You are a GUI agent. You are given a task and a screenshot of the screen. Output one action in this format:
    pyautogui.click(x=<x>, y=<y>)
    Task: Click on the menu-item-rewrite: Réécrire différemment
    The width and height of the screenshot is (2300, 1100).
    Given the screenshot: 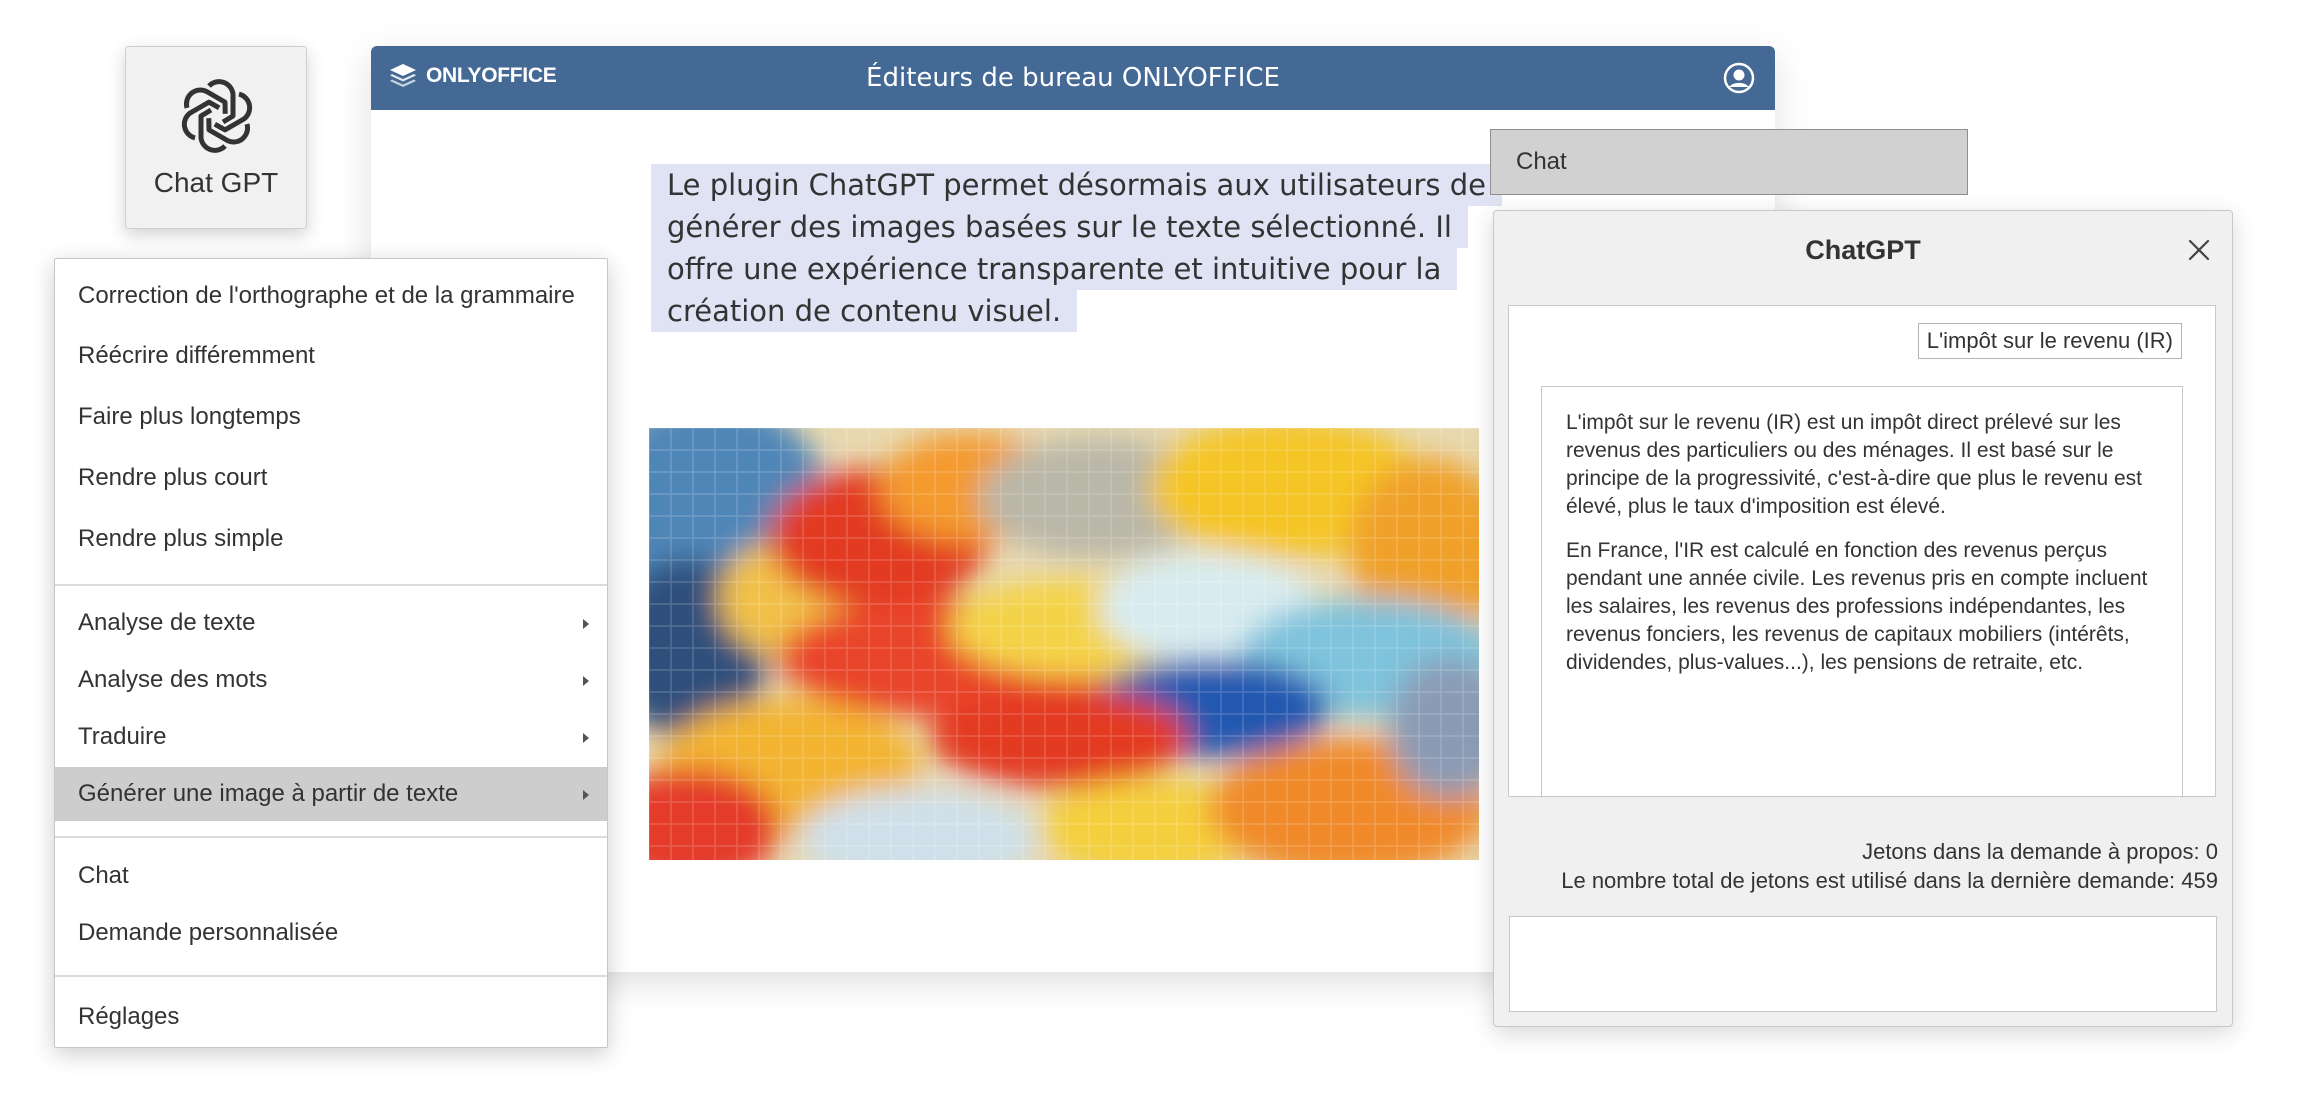 What is the action you would take?
    pyautogui.click(x=331, y=356)
    